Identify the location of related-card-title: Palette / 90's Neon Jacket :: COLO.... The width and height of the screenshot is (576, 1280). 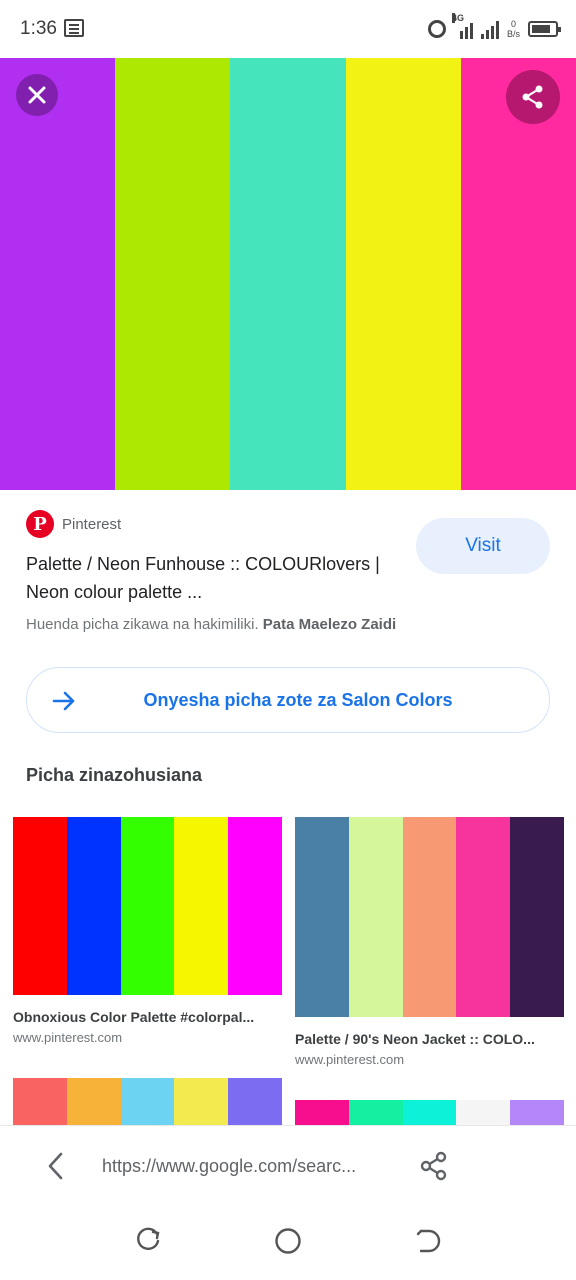
(415, 1039).